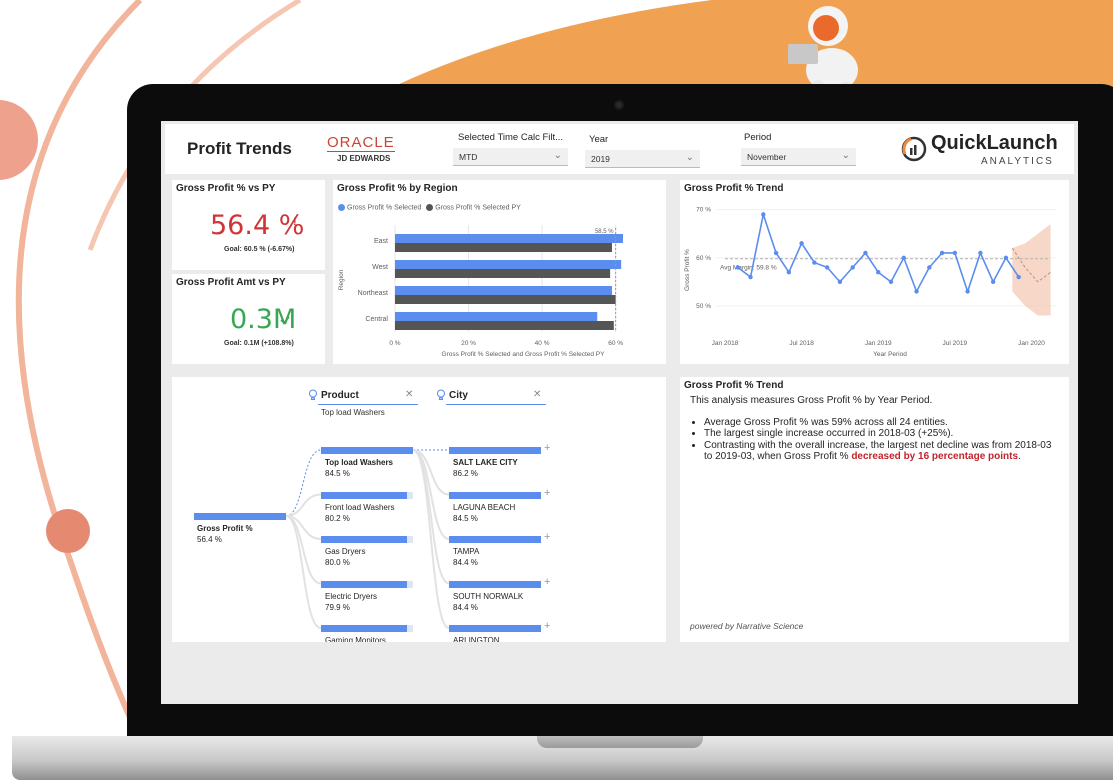 The height and width of the screenshot is (780, 1113). What do you see at coordinates (496, 316) in the screenshot?
I see `bar-selected` at bounding box center [496, 316].